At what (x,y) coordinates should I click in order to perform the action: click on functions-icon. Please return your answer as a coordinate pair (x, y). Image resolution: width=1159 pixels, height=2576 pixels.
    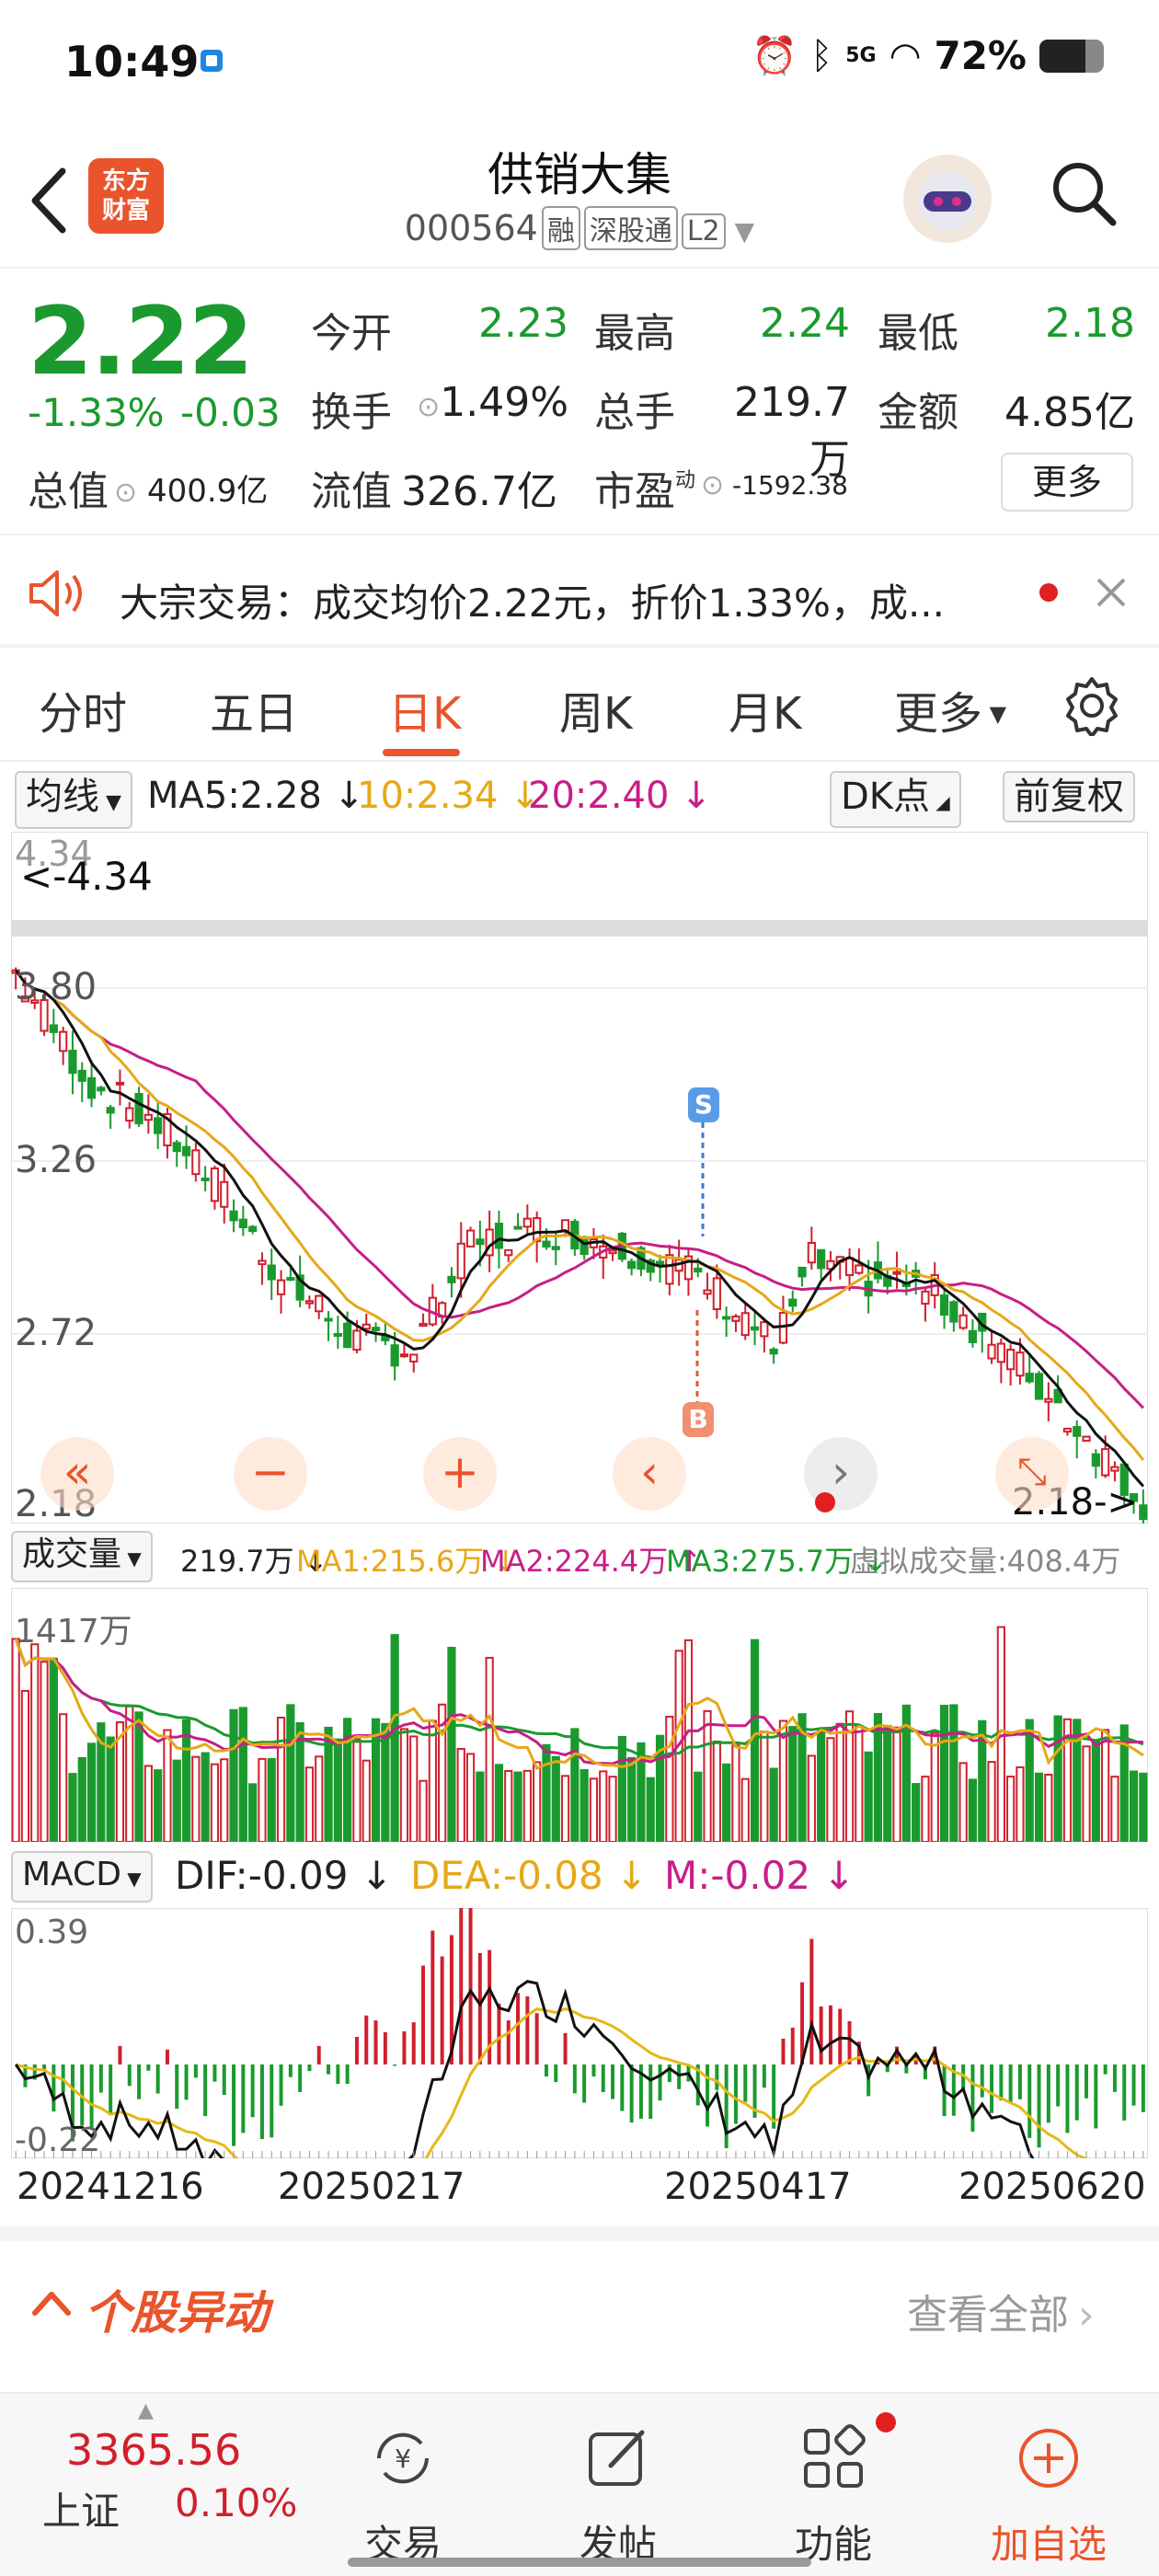
    Looking at the image, I should click on (833, 2458).